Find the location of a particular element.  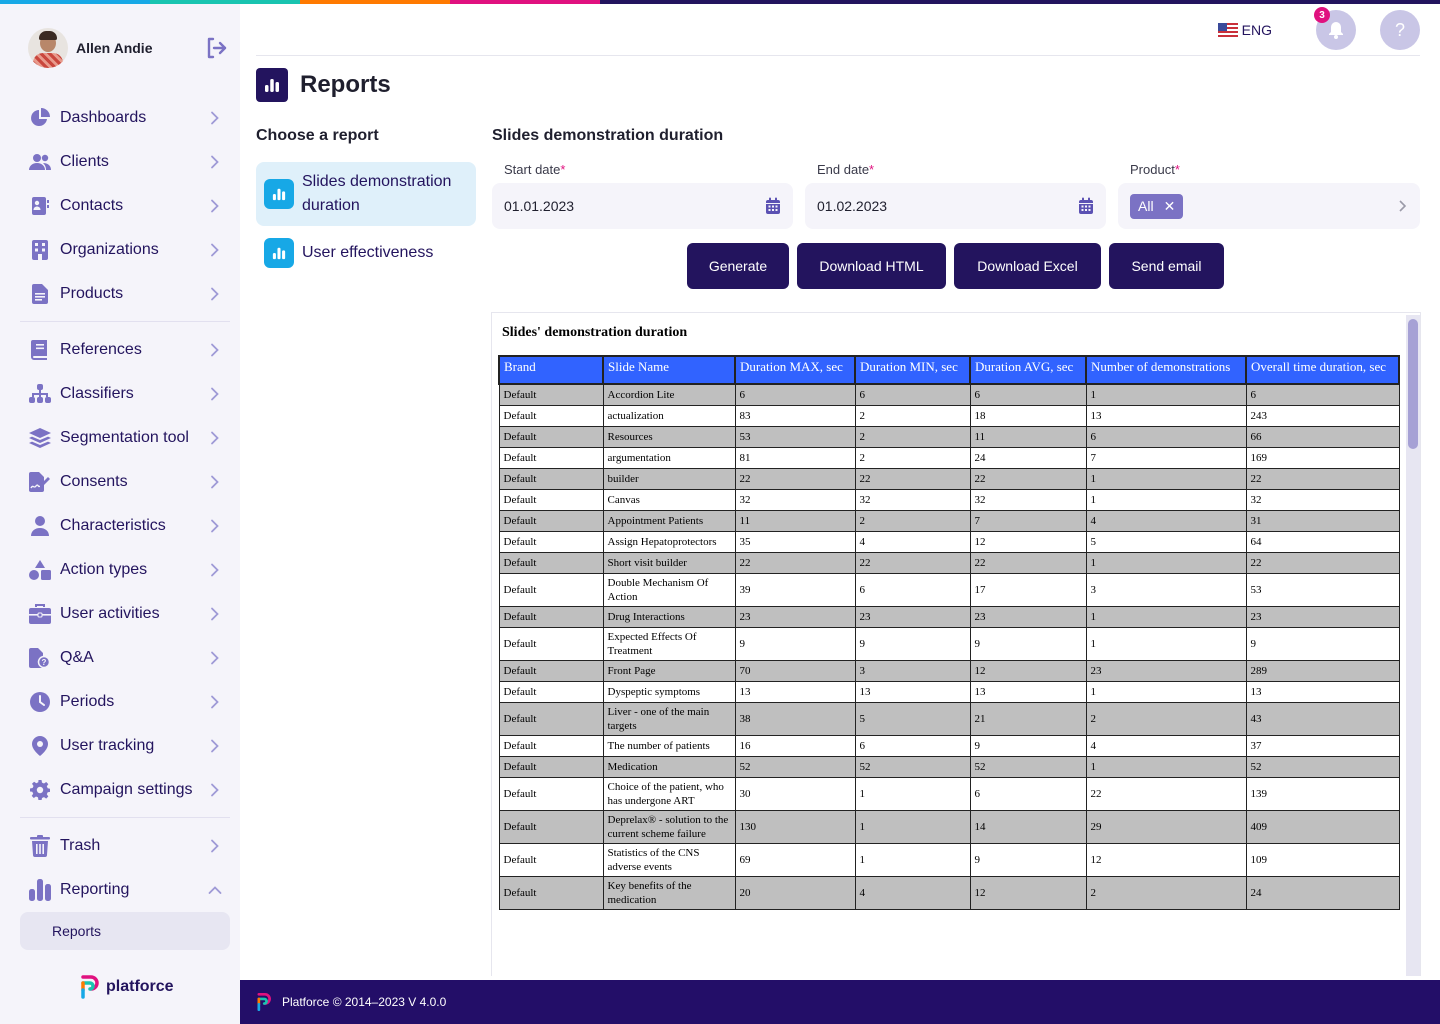

report-item-user-effectiveness: User effectiveness is located at coordinates (366, 253).